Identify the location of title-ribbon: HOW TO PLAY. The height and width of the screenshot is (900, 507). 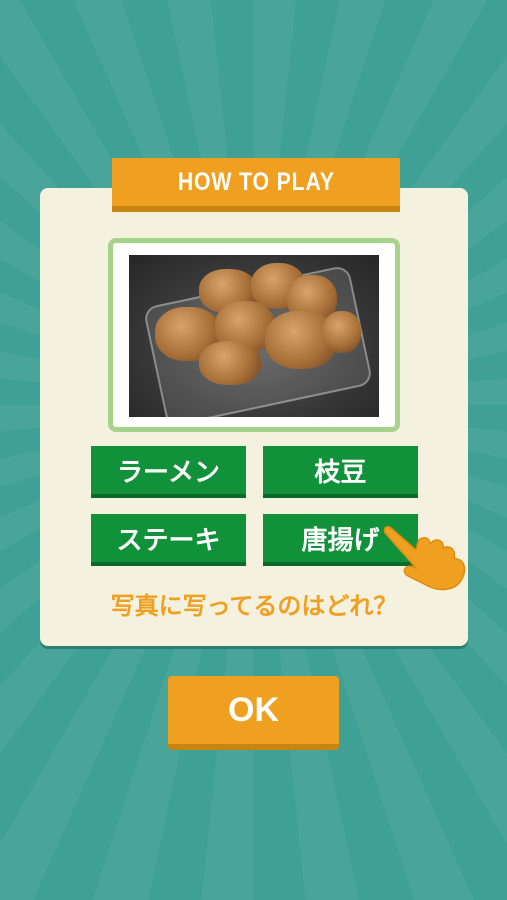
(256, 185).